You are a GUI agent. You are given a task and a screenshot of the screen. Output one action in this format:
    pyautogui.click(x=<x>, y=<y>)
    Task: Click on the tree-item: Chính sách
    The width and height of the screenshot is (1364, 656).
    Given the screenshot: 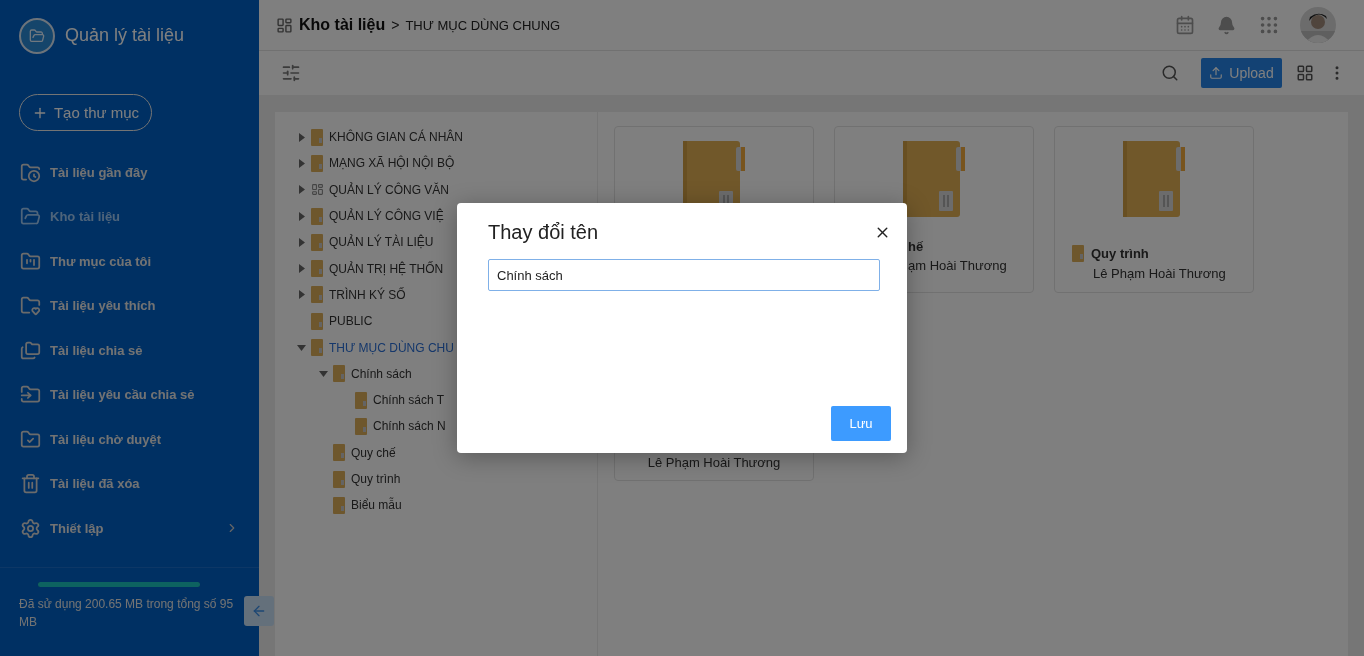 What is the action you would take?
    pyautogui.click(x=381, y=373)
    